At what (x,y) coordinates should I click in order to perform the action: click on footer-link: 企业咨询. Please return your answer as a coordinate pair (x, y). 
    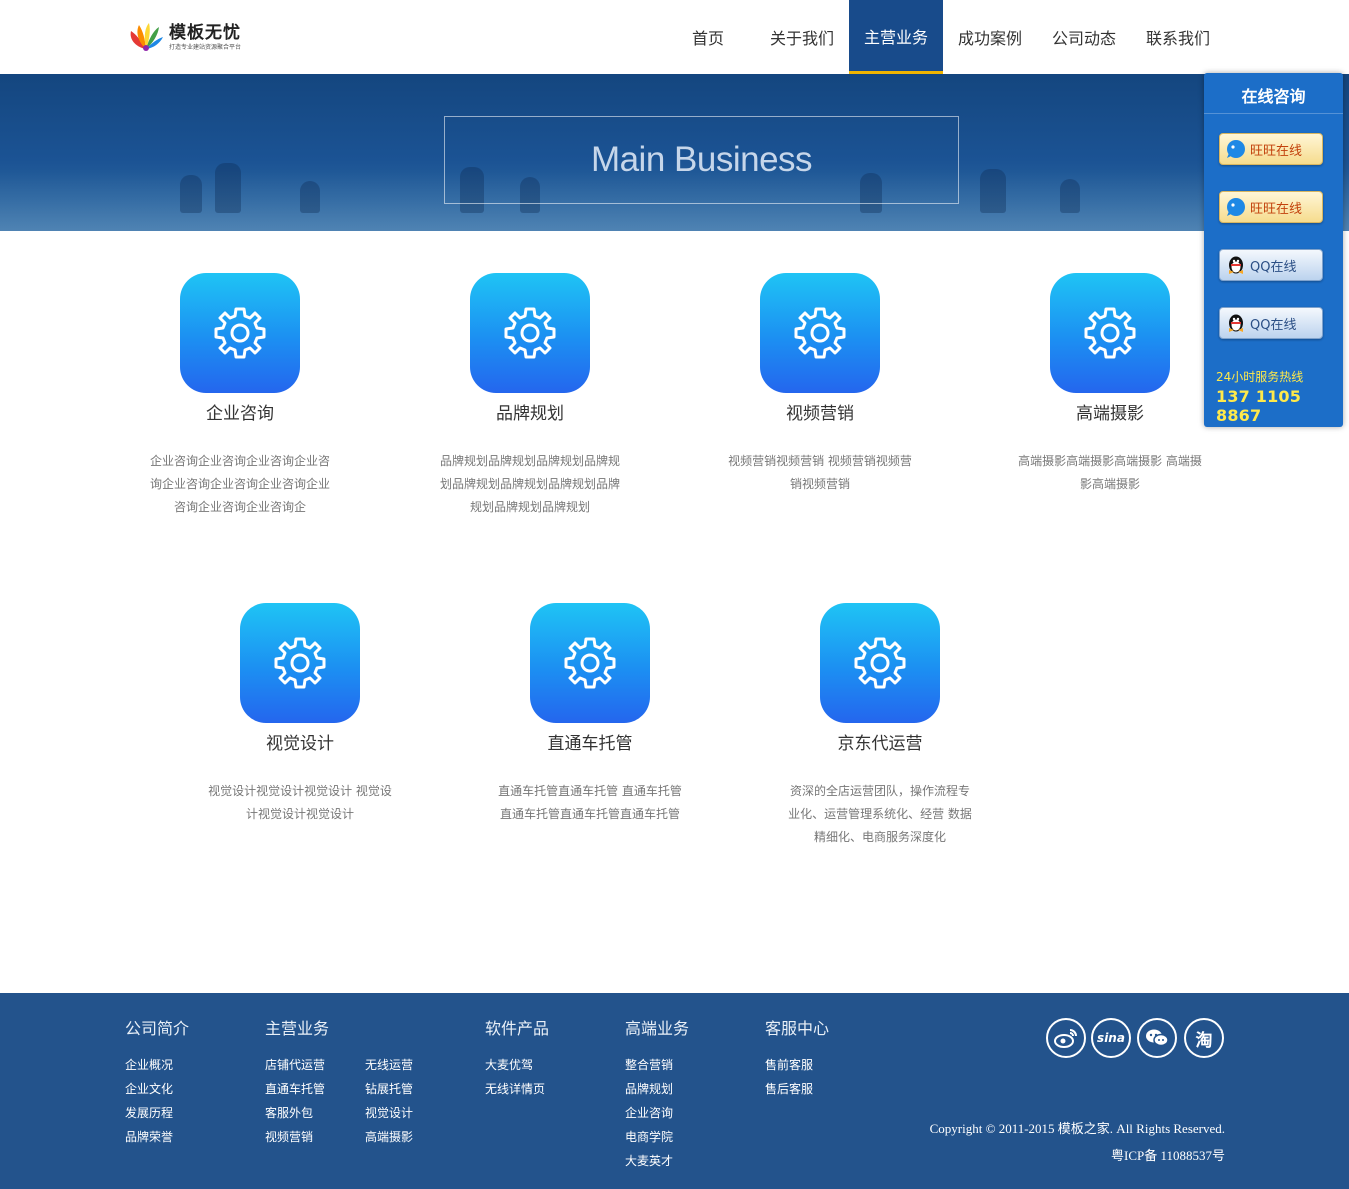
    Looking at the image, I should click on (649, 1113).